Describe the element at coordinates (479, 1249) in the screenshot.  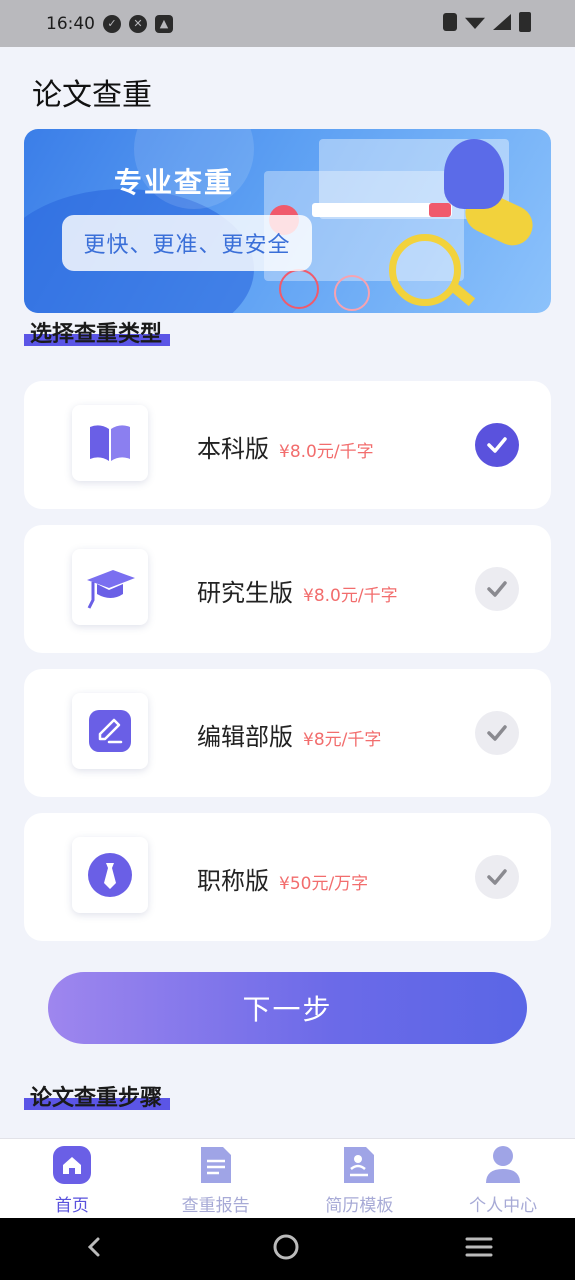
I see `menu-icon` at that location.